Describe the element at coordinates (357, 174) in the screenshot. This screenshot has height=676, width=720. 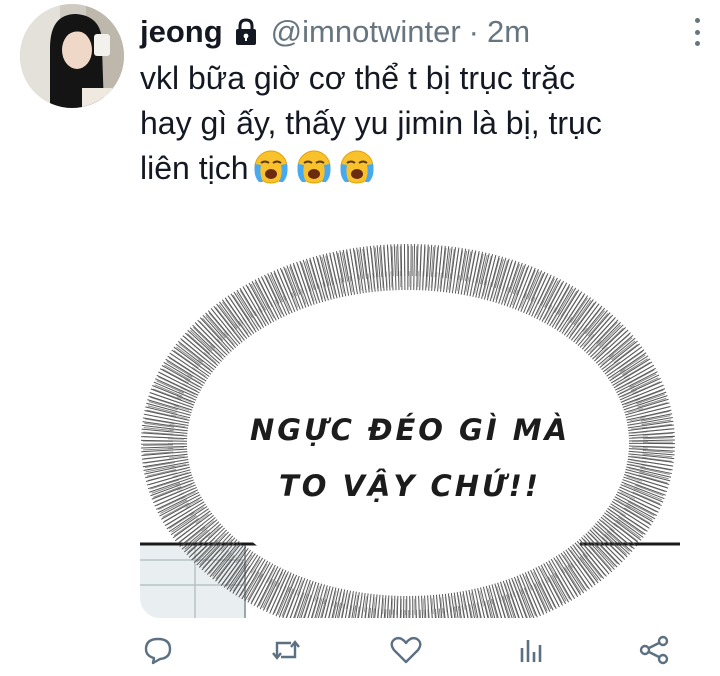
I see `crying-emoji-3: 😭` at that location.